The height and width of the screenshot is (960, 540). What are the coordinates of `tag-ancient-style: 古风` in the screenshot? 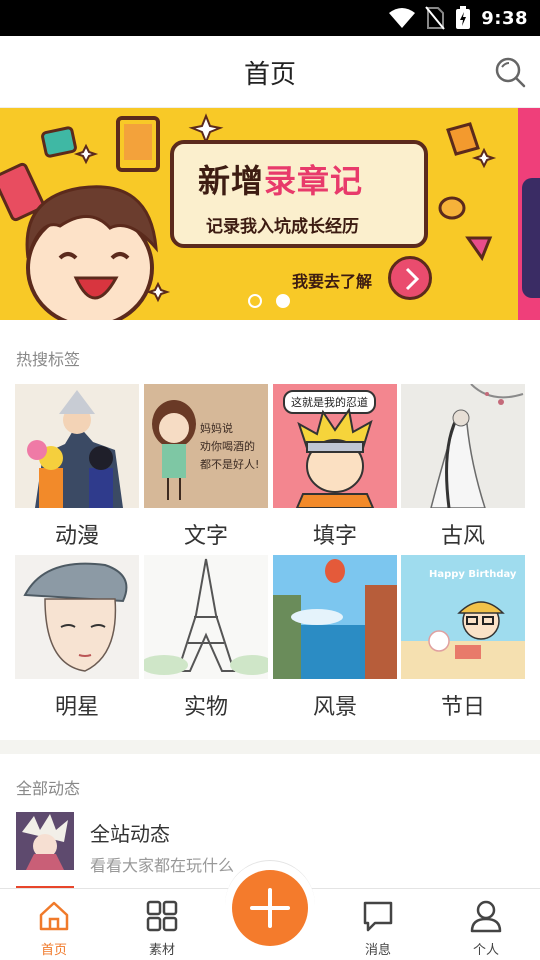 It's located at (463, 467).